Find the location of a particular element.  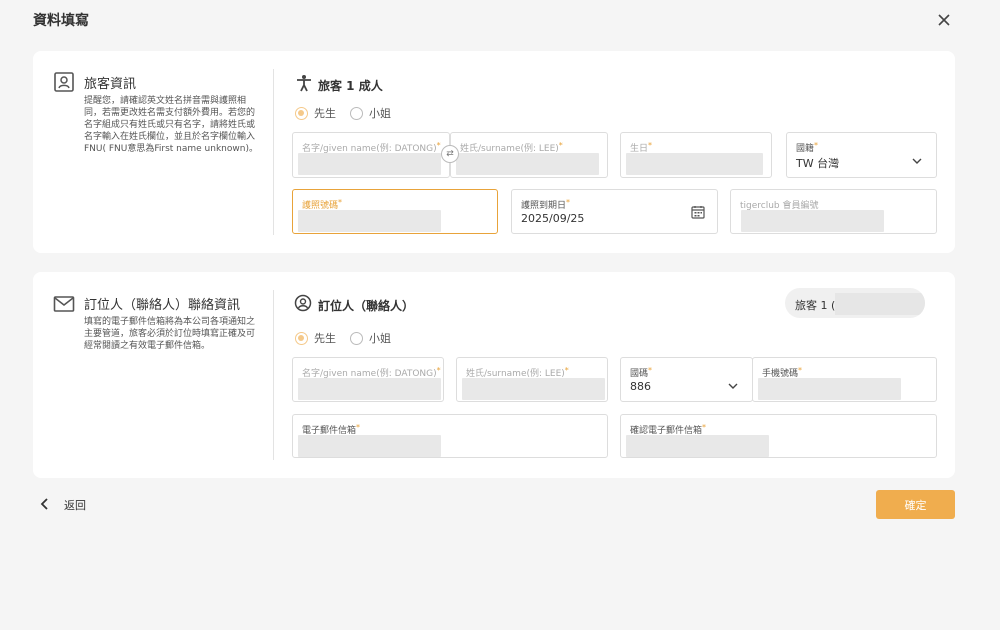

passport-expiry-label: 護照到期日 is located at coordinates (544, 206).